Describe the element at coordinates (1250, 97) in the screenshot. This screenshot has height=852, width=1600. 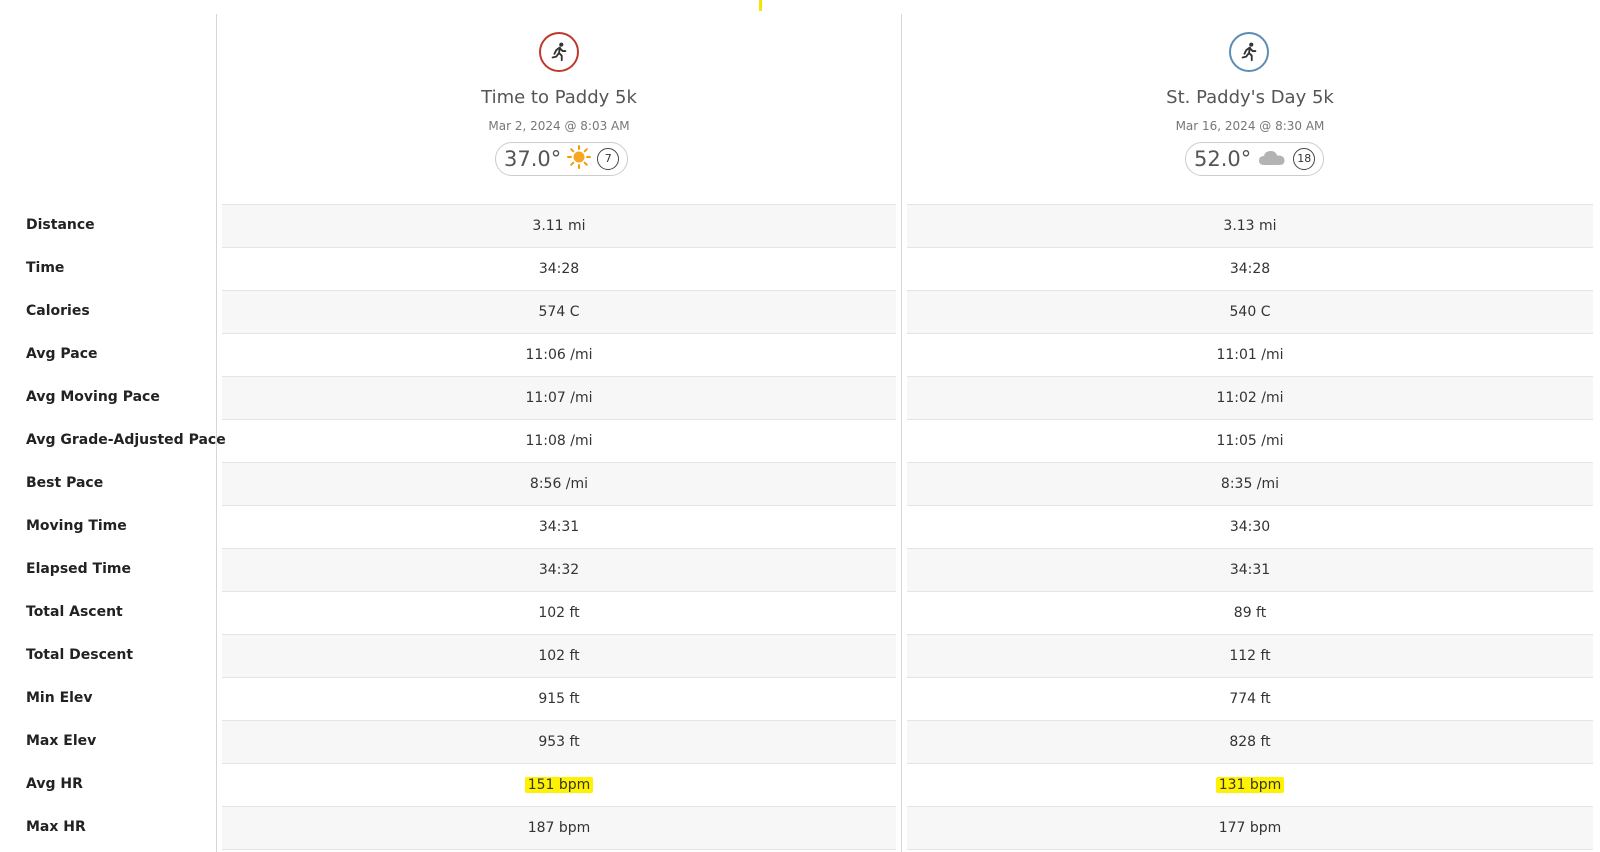
I see `activity-title: St. Paddy's Day 5k` at that location.